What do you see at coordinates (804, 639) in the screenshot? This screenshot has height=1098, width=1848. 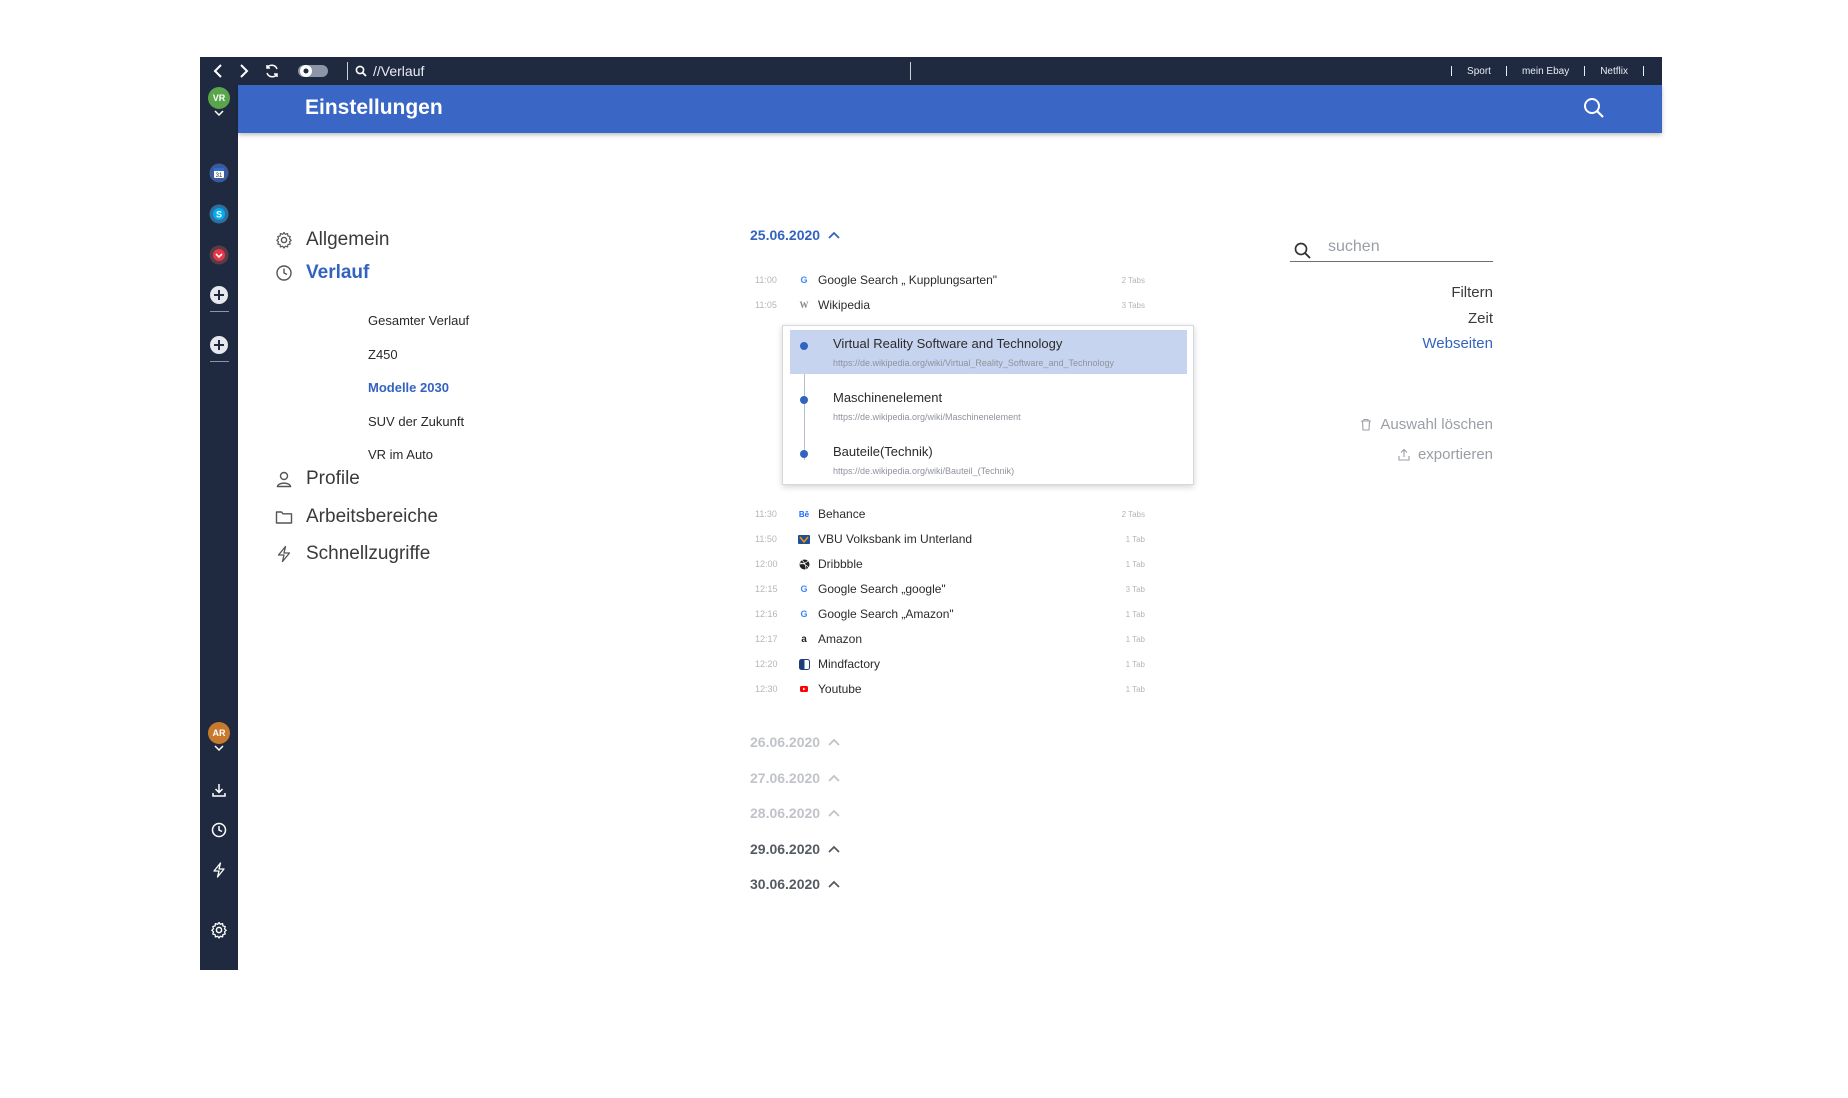 I see `amazon-icon: a` at bounding box center [804, 639].